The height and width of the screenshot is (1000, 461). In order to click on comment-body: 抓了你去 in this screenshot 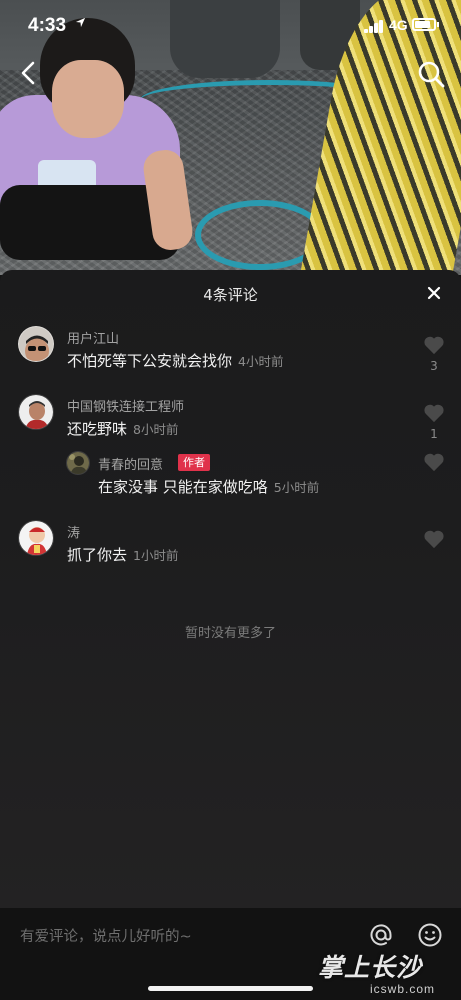, I will do `click(97, 555)`.